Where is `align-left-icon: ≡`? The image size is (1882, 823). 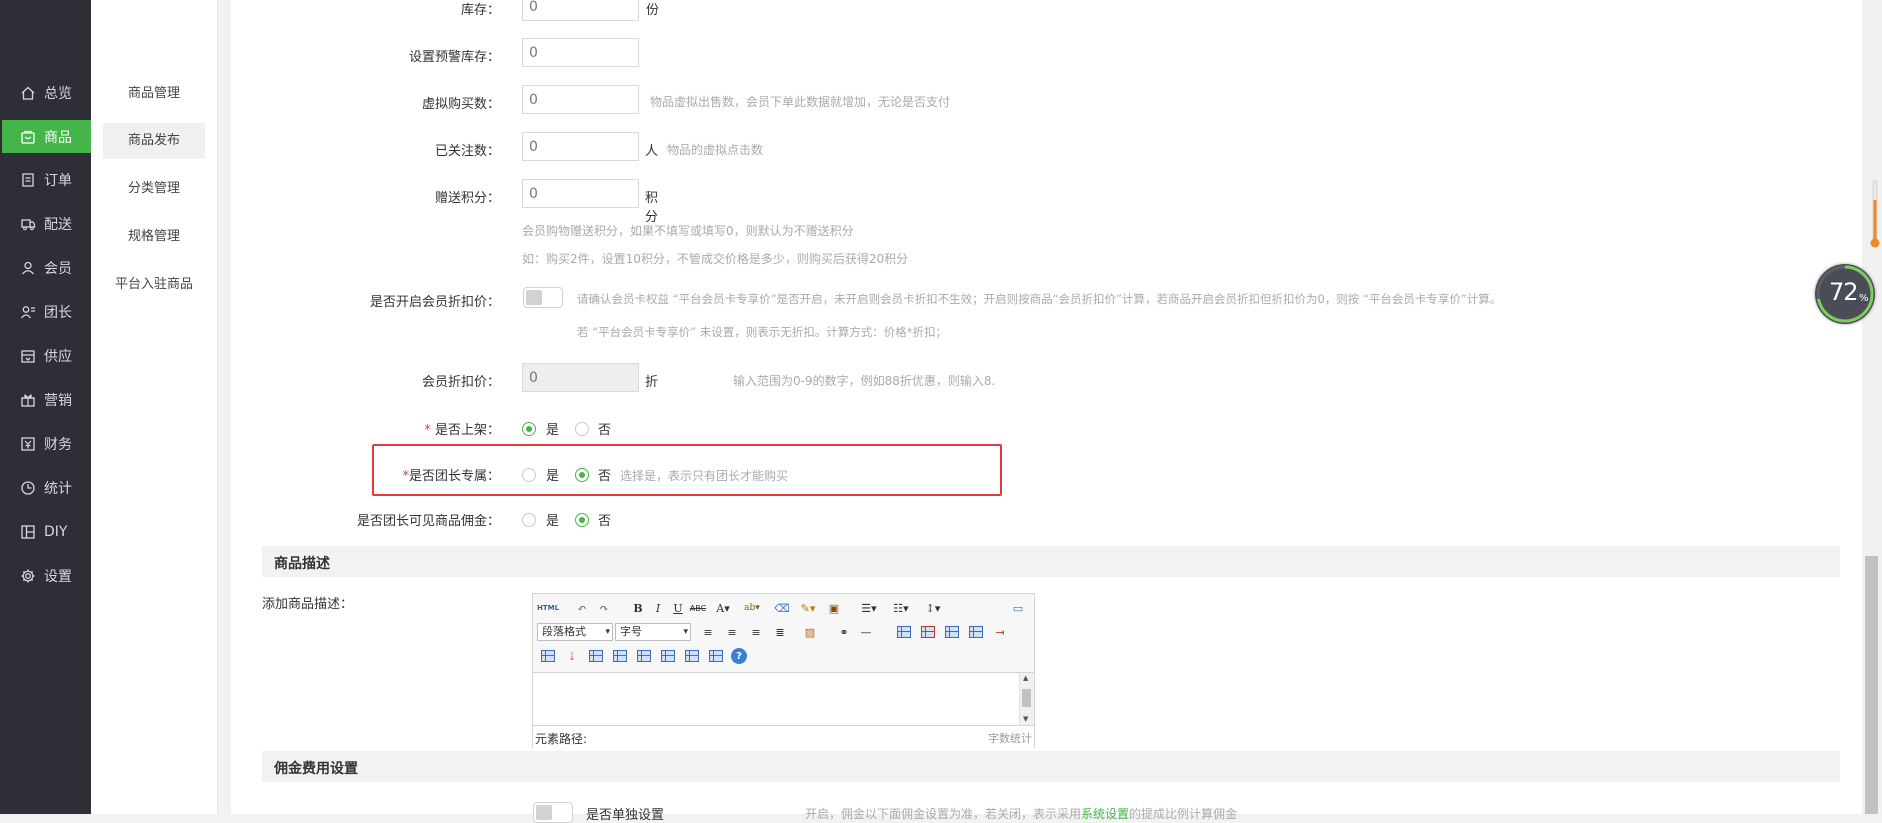
align-left-icon: ≡ is located at coordinates (708, 632).